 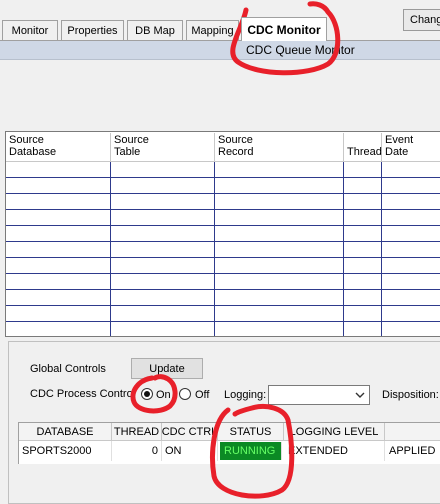 I want to click on column-header-event-date: Event Date, so click(x=411, y=147).